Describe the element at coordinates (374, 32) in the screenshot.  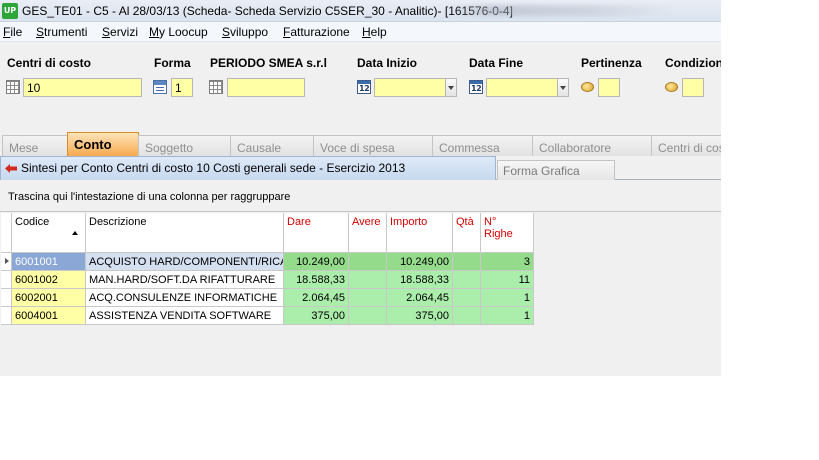
I see `menu-help: Help` at that location.